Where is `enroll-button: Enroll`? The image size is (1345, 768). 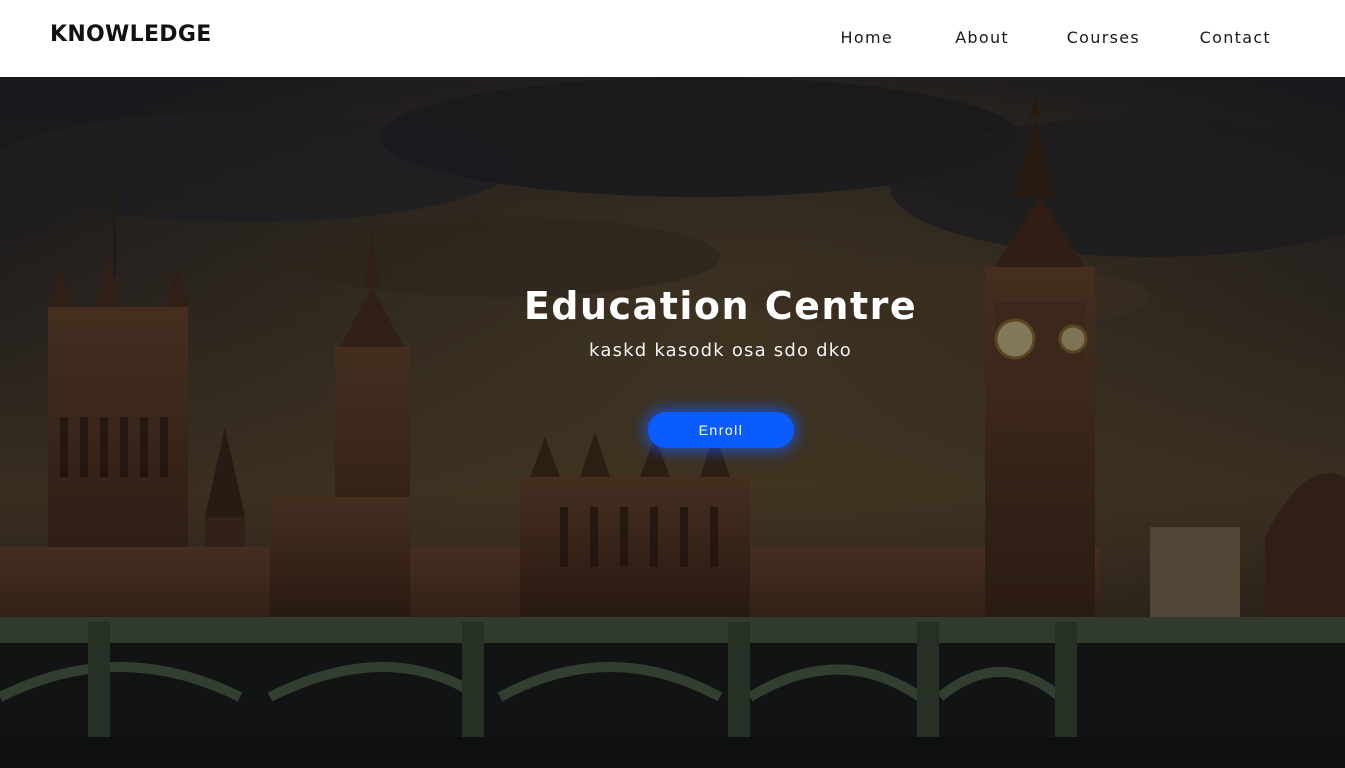 enroll-button: Enroll is located at coordinates (721, 430).